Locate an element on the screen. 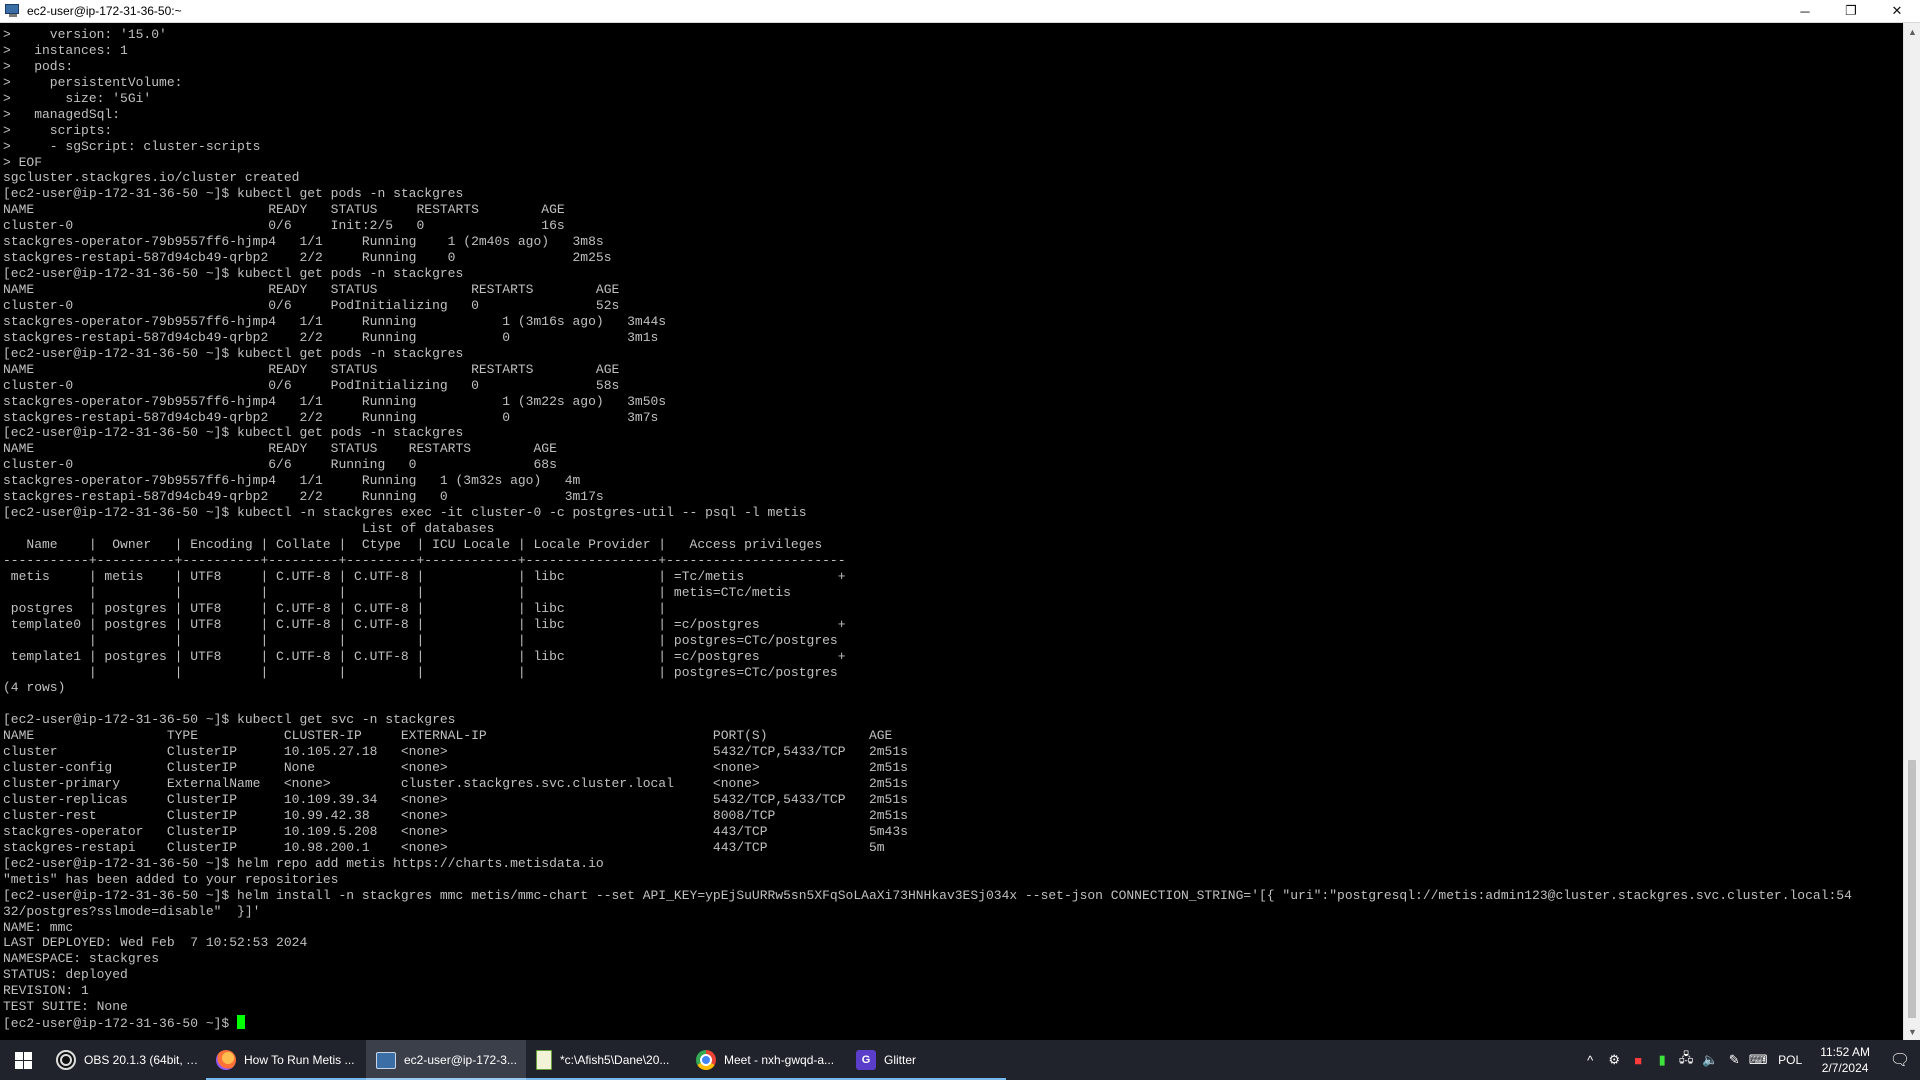  action-center-icon: 🗨 is located at coordinates (1900, 1060).